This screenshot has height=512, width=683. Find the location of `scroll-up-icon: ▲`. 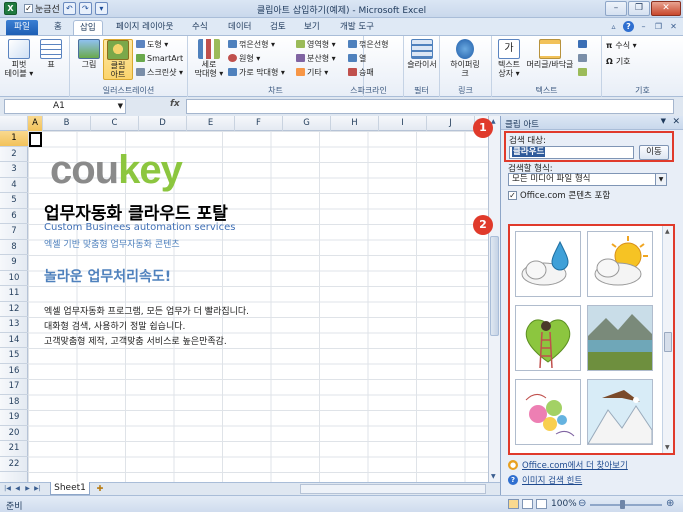

scroll-up-icon: ▲ is located at coordinates (667, 231).